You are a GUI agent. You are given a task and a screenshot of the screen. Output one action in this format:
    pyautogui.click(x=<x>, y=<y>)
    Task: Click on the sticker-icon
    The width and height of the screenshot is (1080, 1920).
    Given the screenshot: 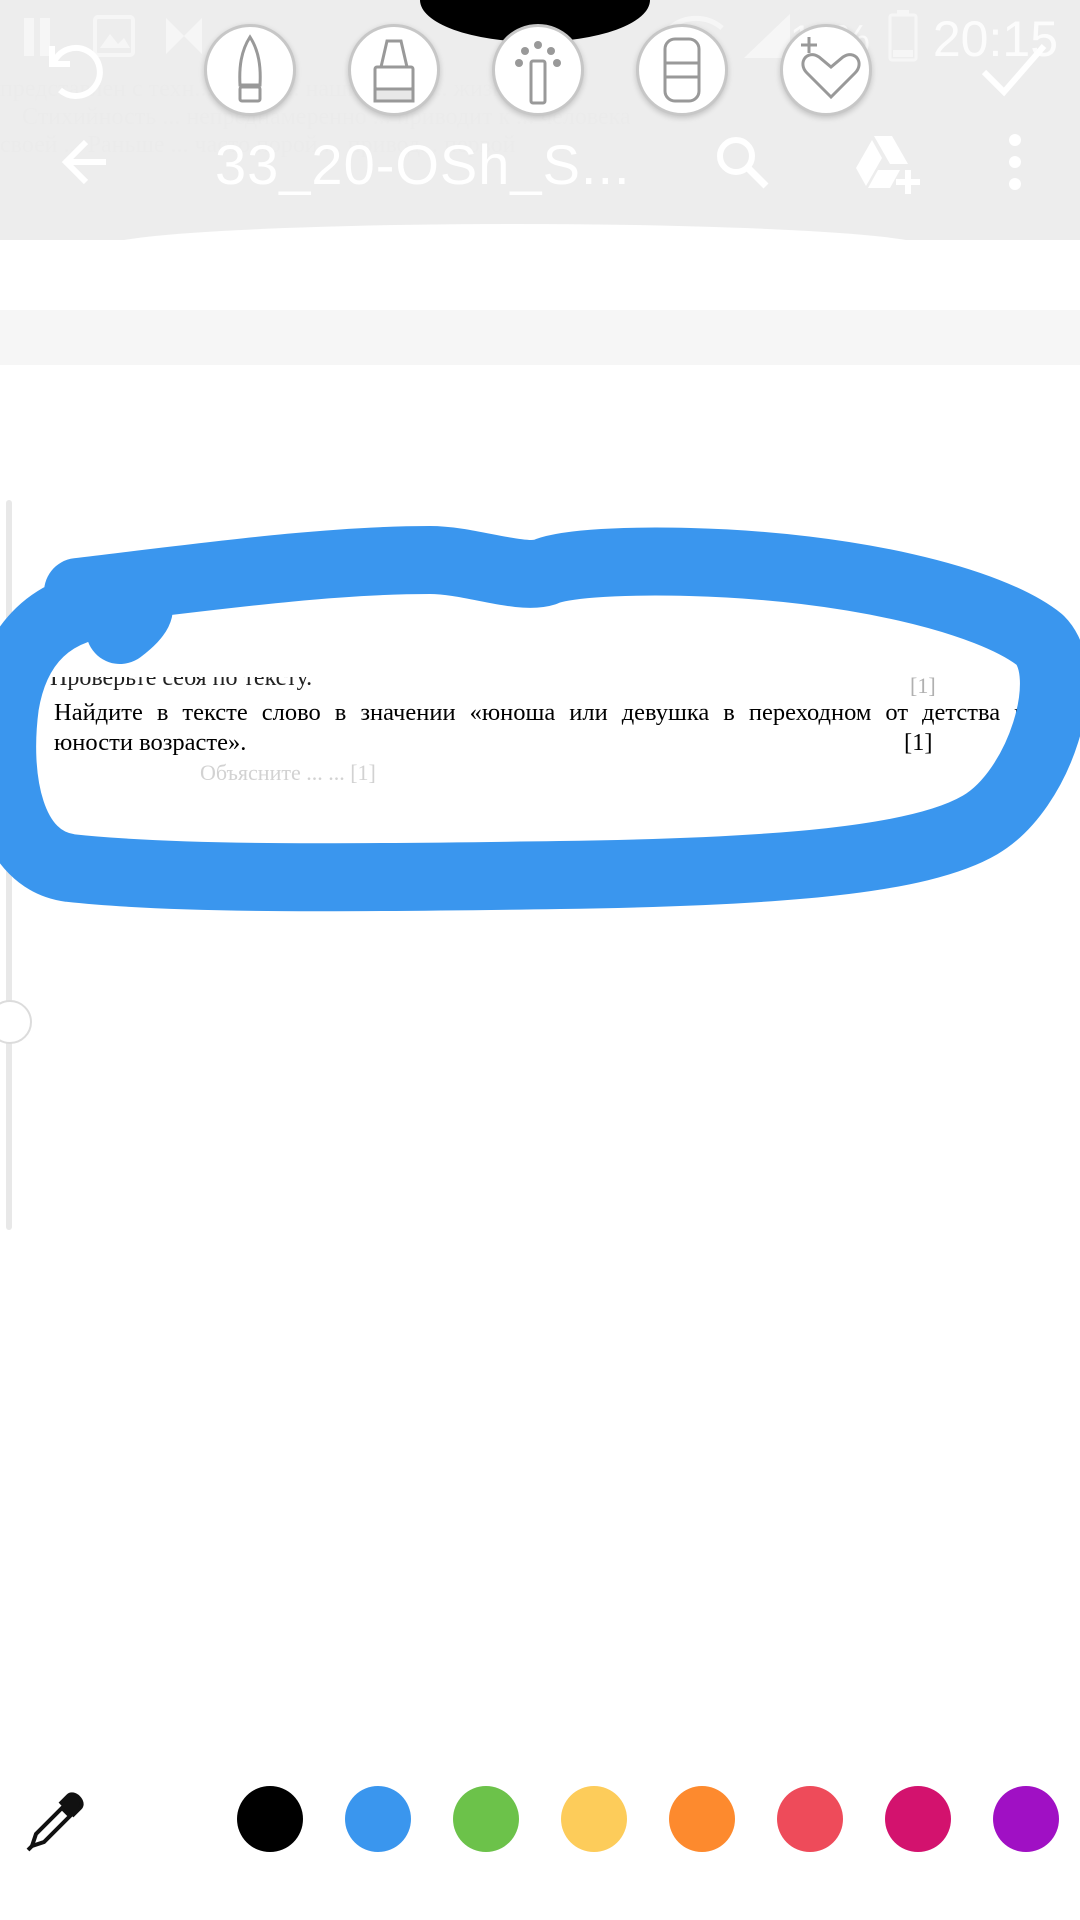 What is the action you would take?
    pyautogui.click(x=831, y=68)
    